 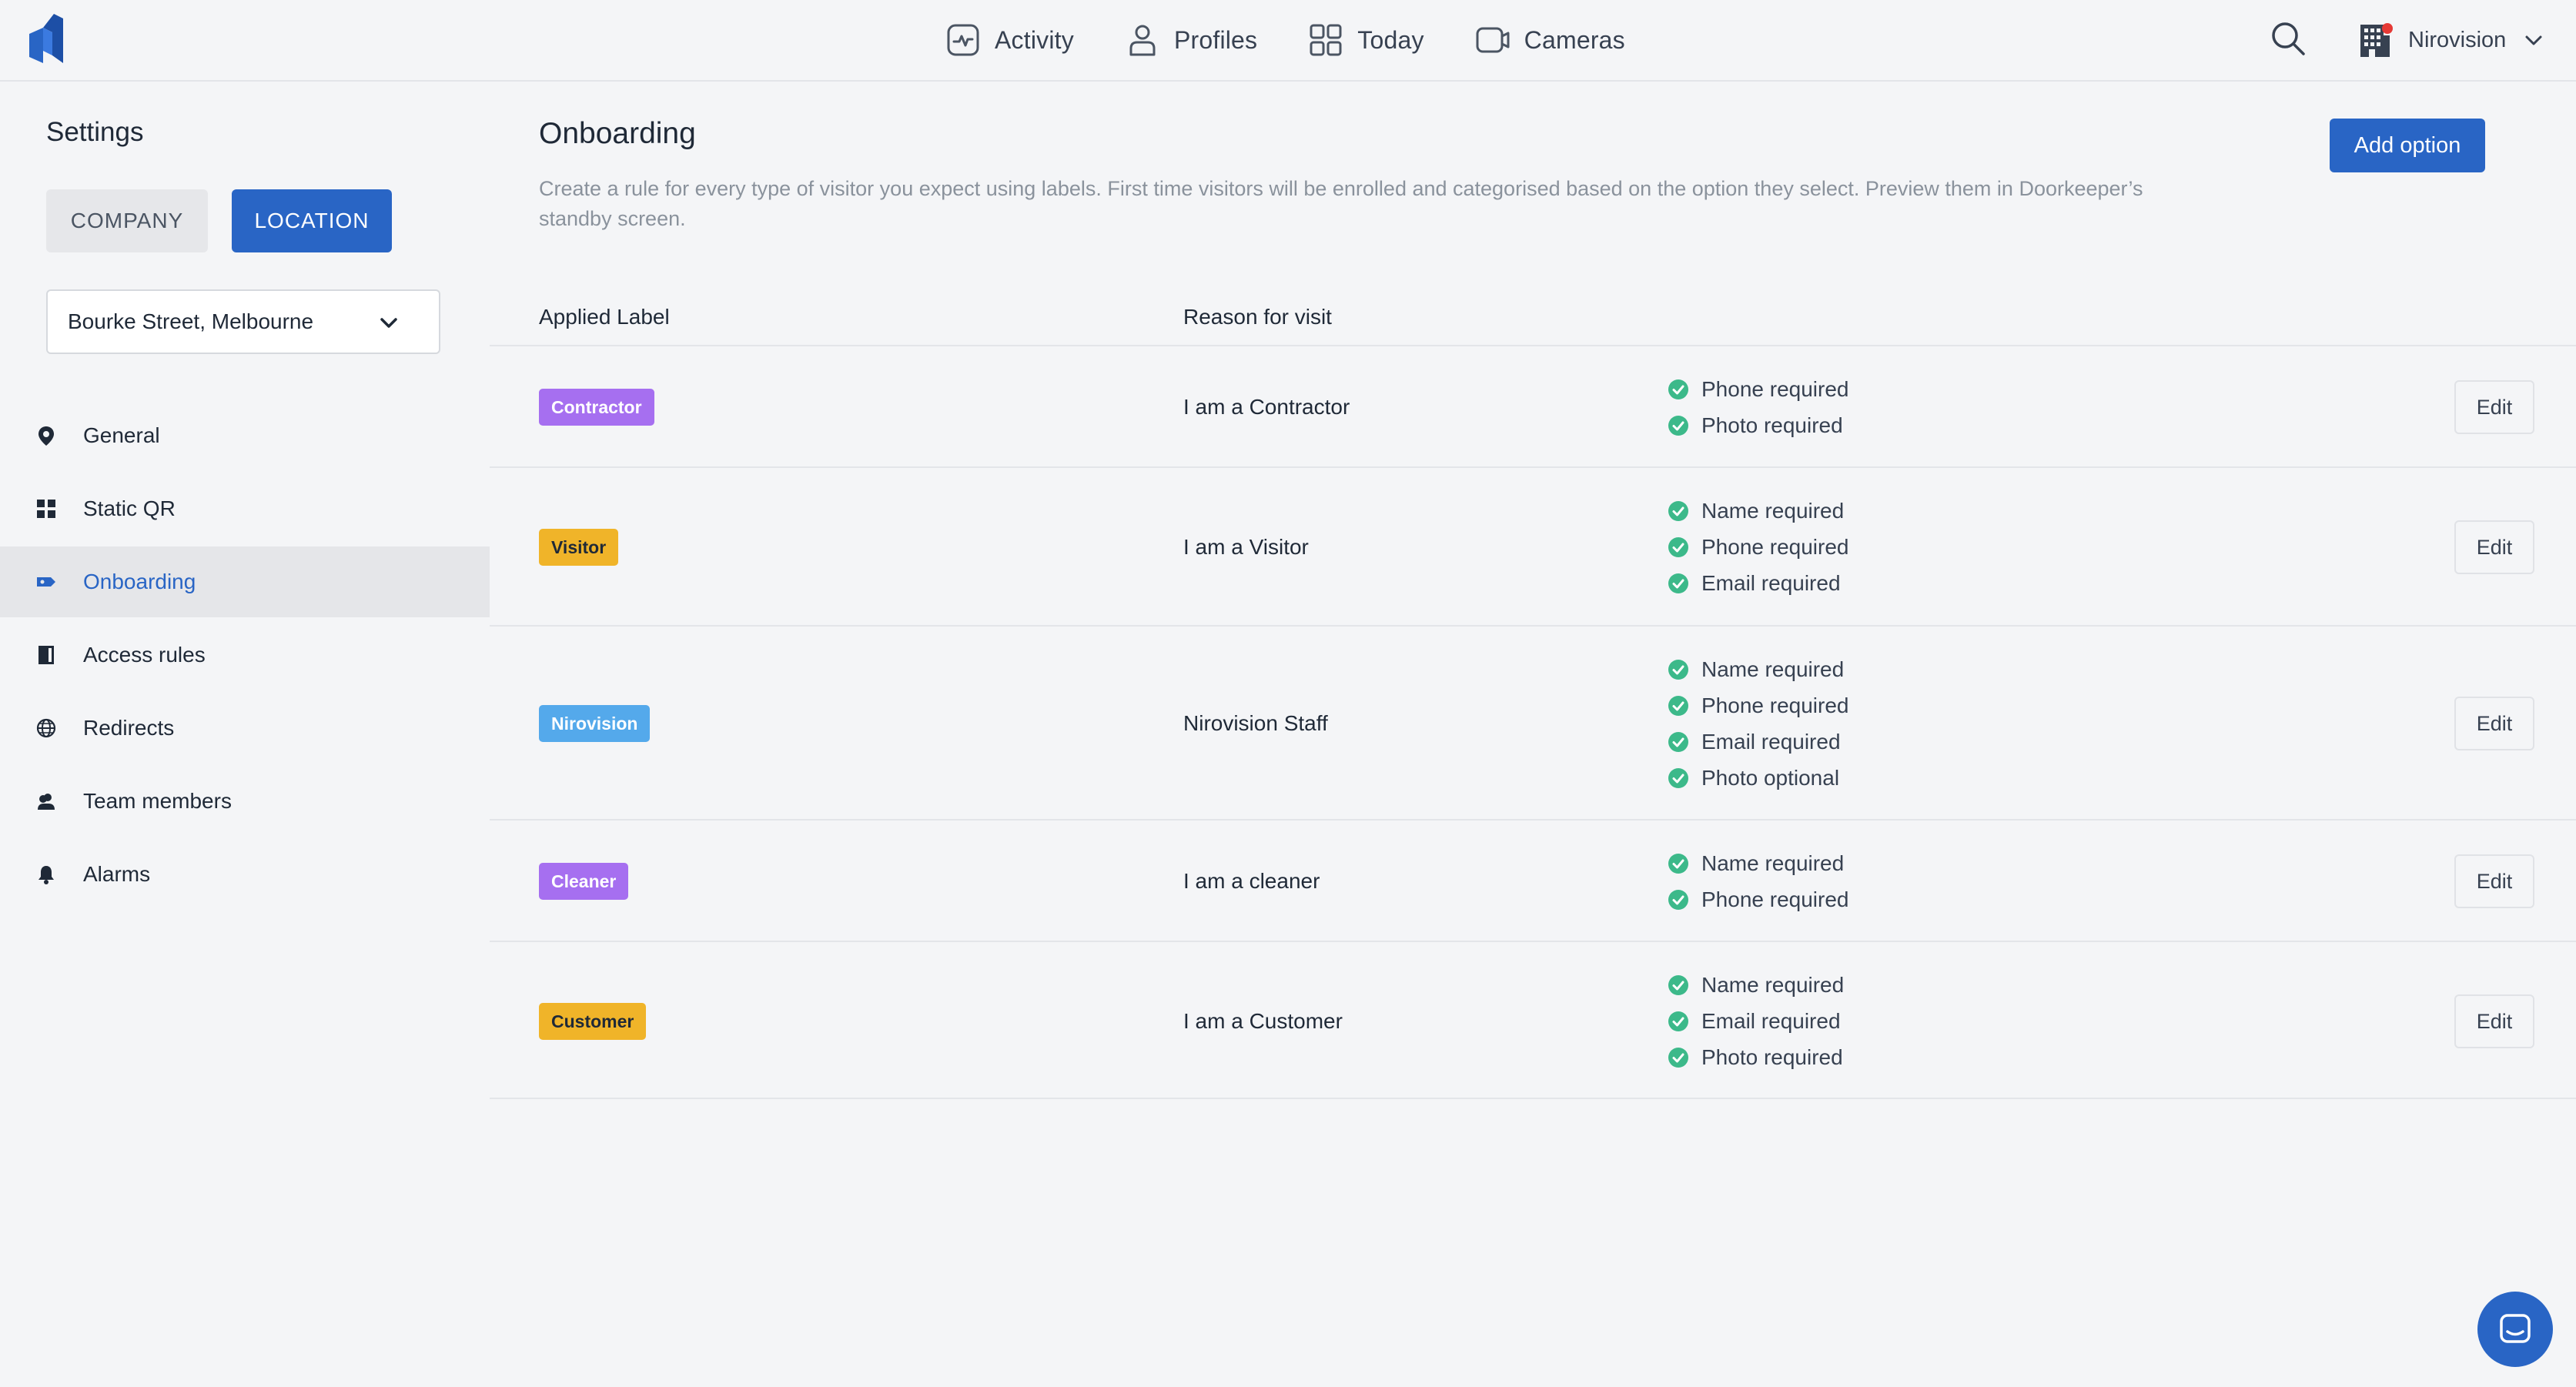 What do you see at coordinates (1285, 40) in the screenshot?
I see `main-nav: Activity Profiles Today Cameras` at bounding box center [1285, 40].